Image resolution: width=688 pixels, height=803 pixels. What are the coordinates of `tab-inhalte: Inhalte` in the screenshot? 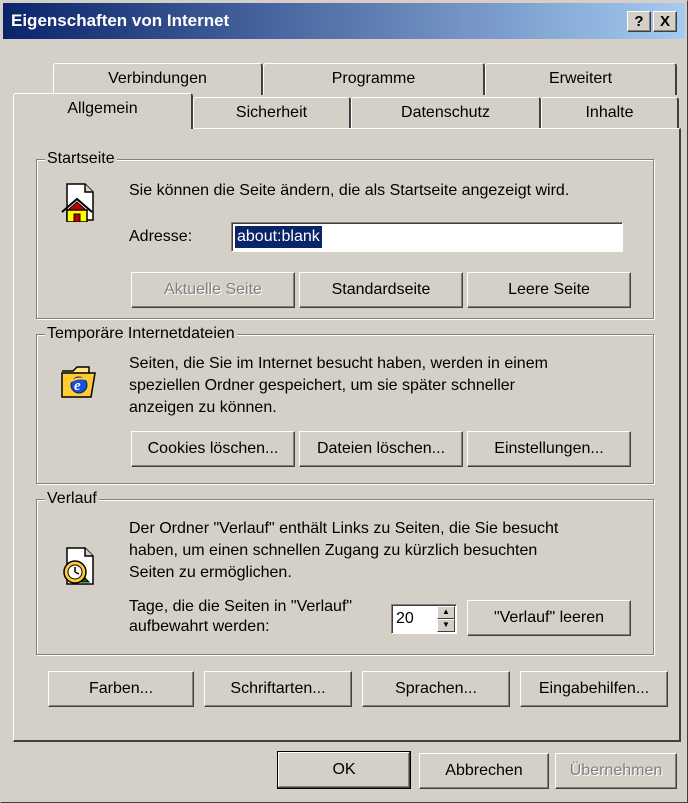 It's located at (610, 113).